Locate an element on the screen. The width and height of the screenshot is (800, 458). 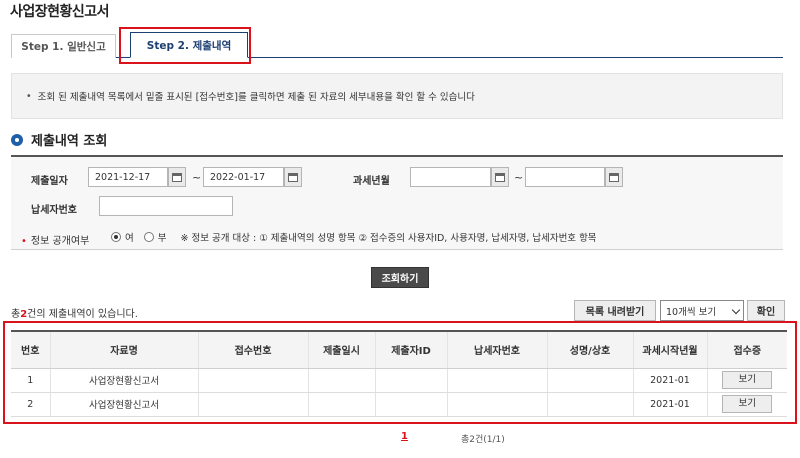
table-row: 2 사업장현황신고서 2021-01 보기 is located at coordinates (399, 404).